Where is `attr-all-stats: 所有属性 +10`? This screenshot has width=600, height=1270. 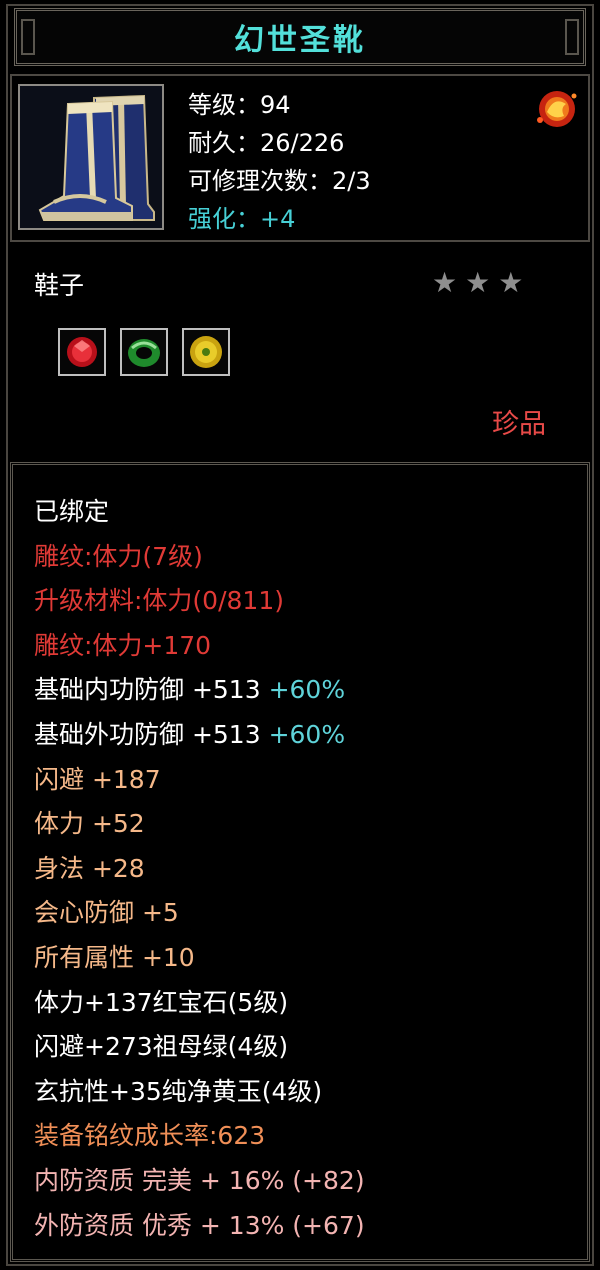
attr-all-stats: 所有属性 +10 is located at coordinates (114, 957).